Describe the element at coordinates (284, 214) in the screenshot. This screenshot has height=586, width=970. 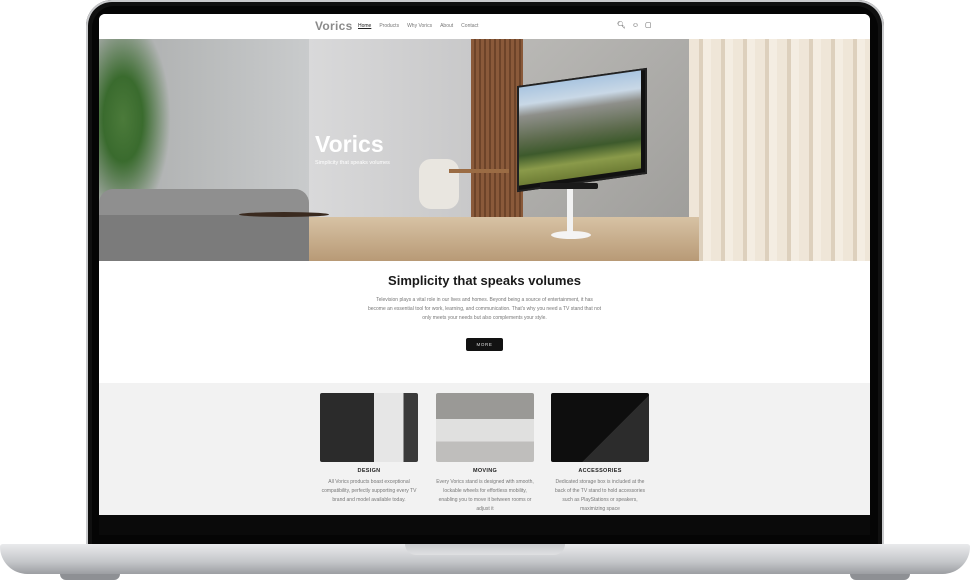
I see `hero-coffee-table` at that location.